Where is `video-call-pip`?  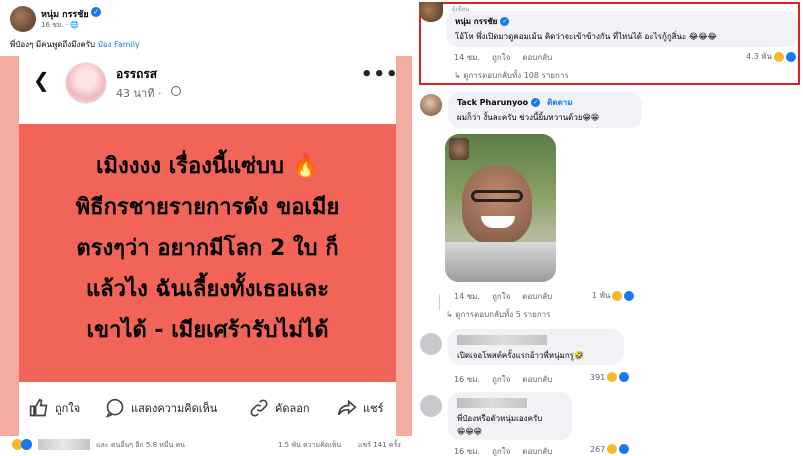
video-call-pip is located at coordinates (459, 149).